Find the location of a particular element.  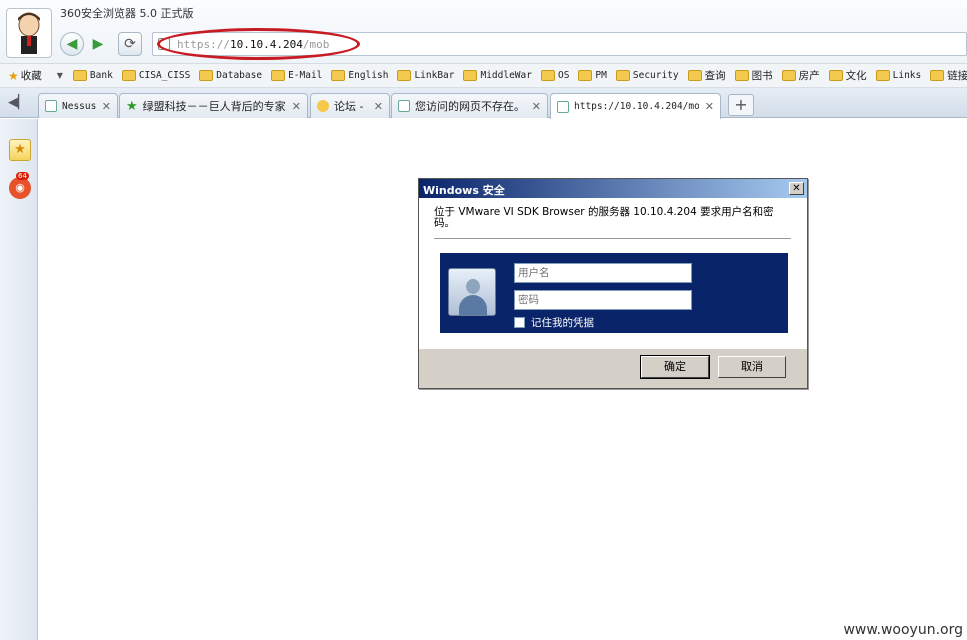

user-icon is located at coordinates (472, 292).